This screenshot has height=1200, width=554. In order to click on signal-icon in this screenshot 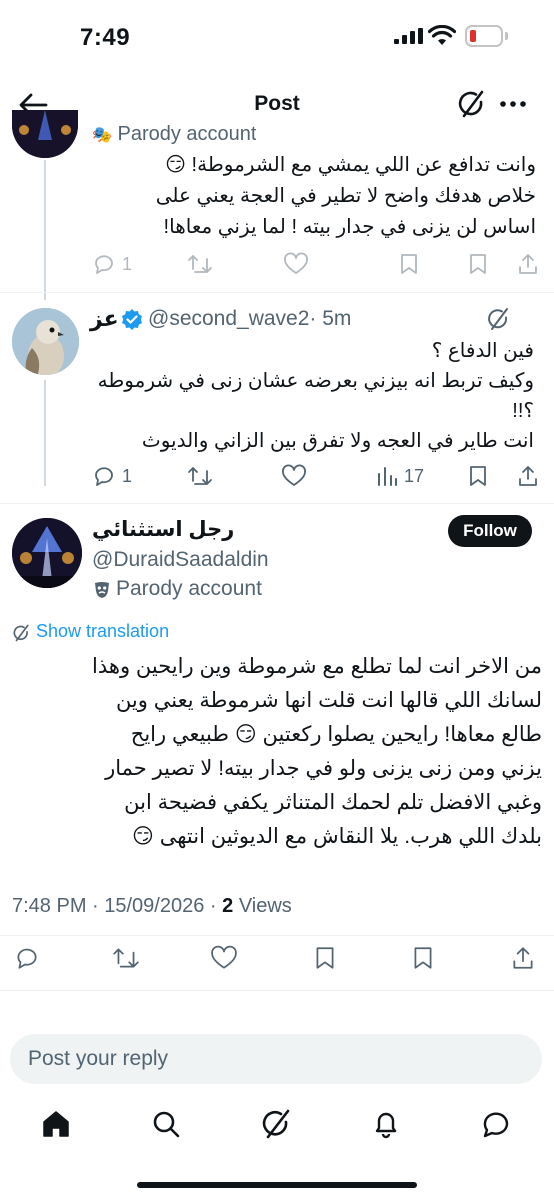, I will do `click(409, 36)`.